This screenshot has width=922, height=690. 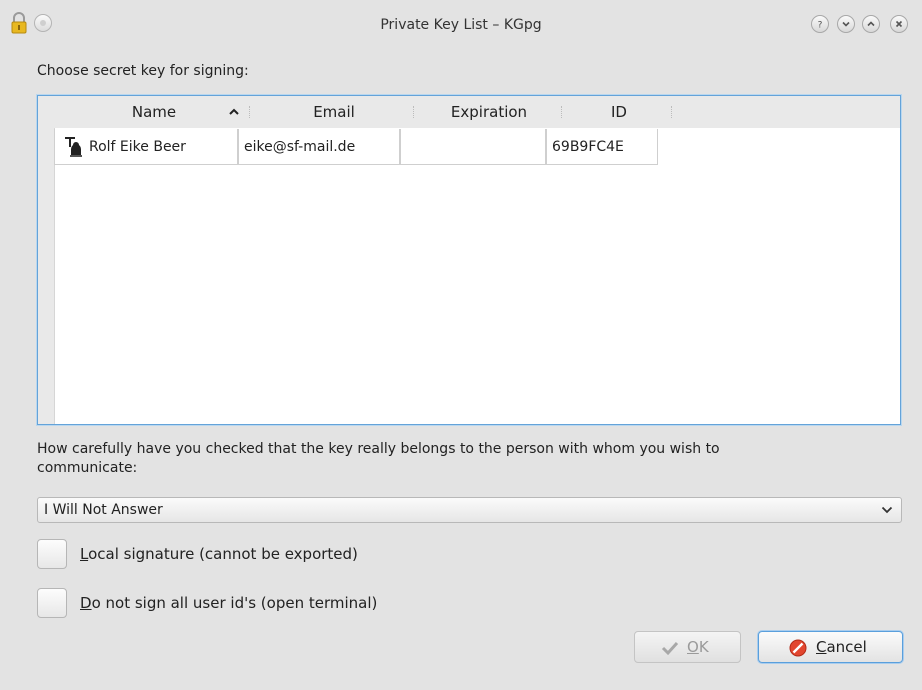 I want to click on label-text: K, so click(x=703, y=647).